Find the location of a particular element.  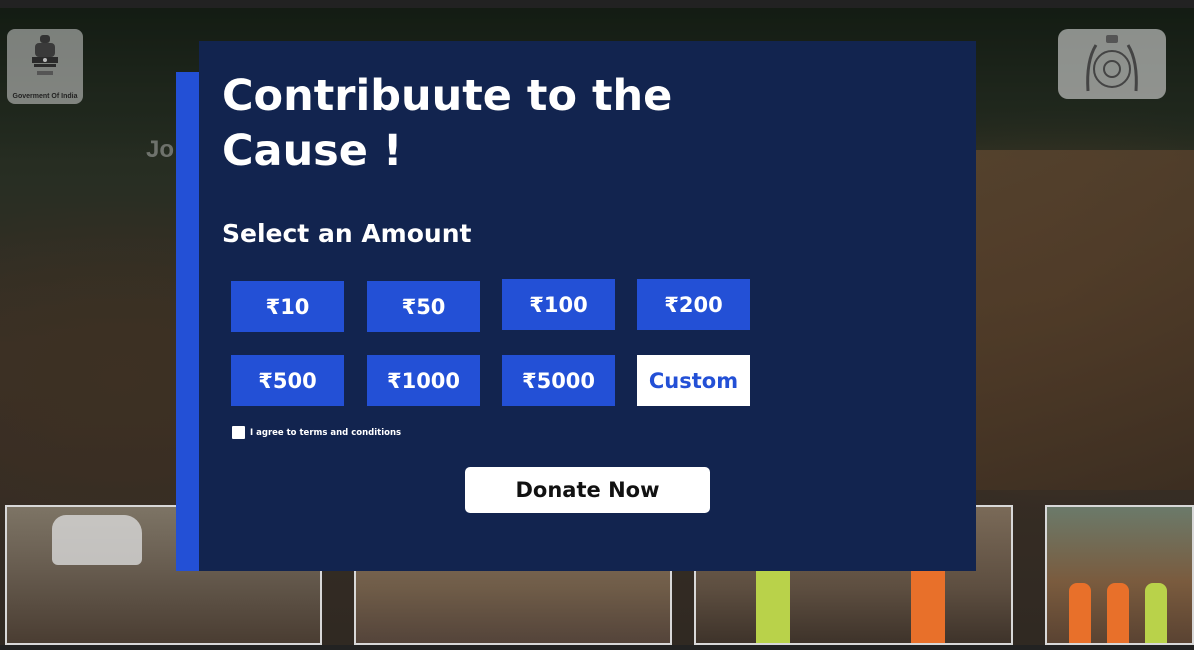

top-edge is located at coordinates (597, 4).